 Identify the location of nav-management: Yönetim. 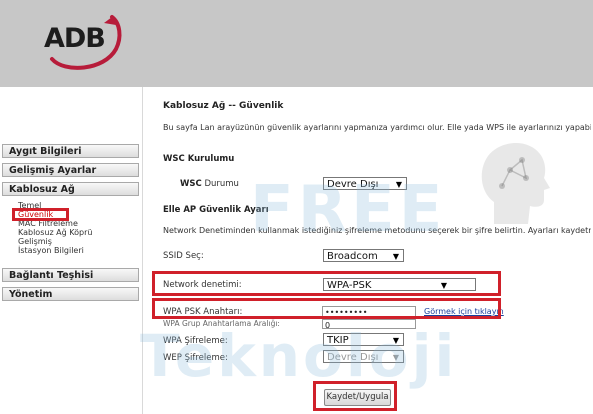
(70, 294).